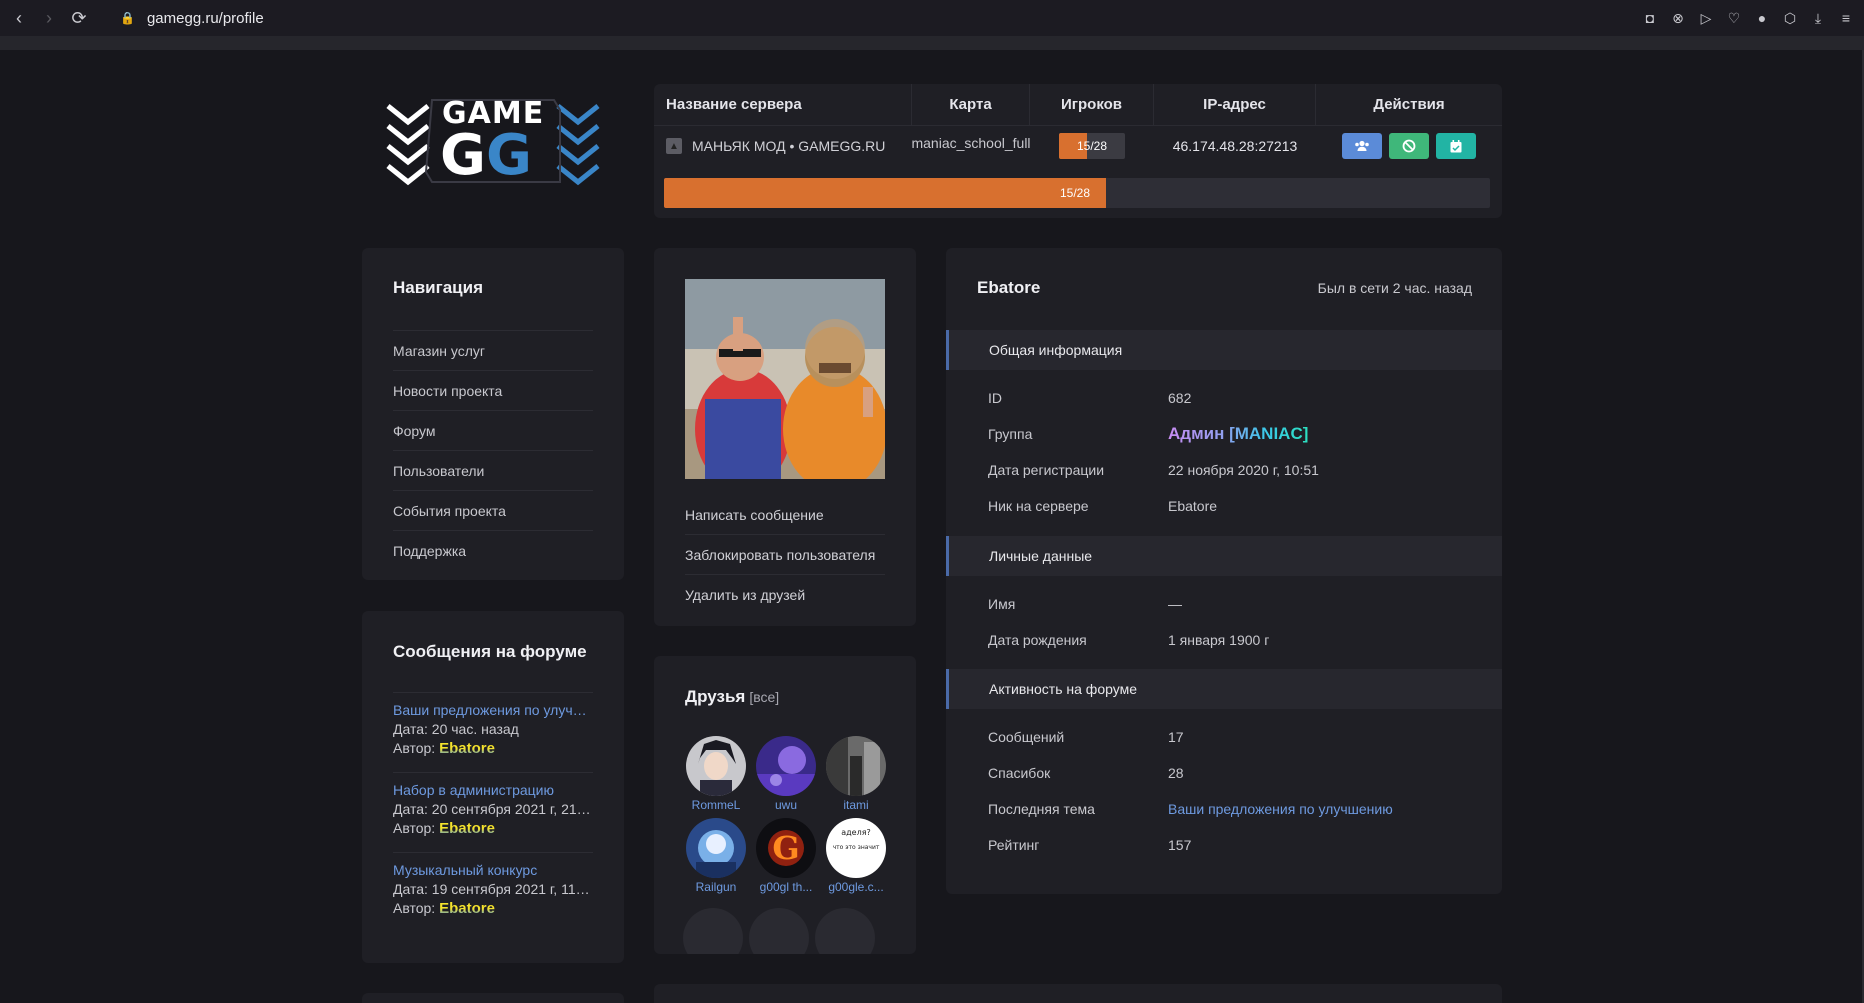 This screenshot has width=1864, height=1003. What do you see at coordinates (493, 390) in the screenshot?
I see `nav-item-news: Новости проекта` at bounding box center [493, 390].